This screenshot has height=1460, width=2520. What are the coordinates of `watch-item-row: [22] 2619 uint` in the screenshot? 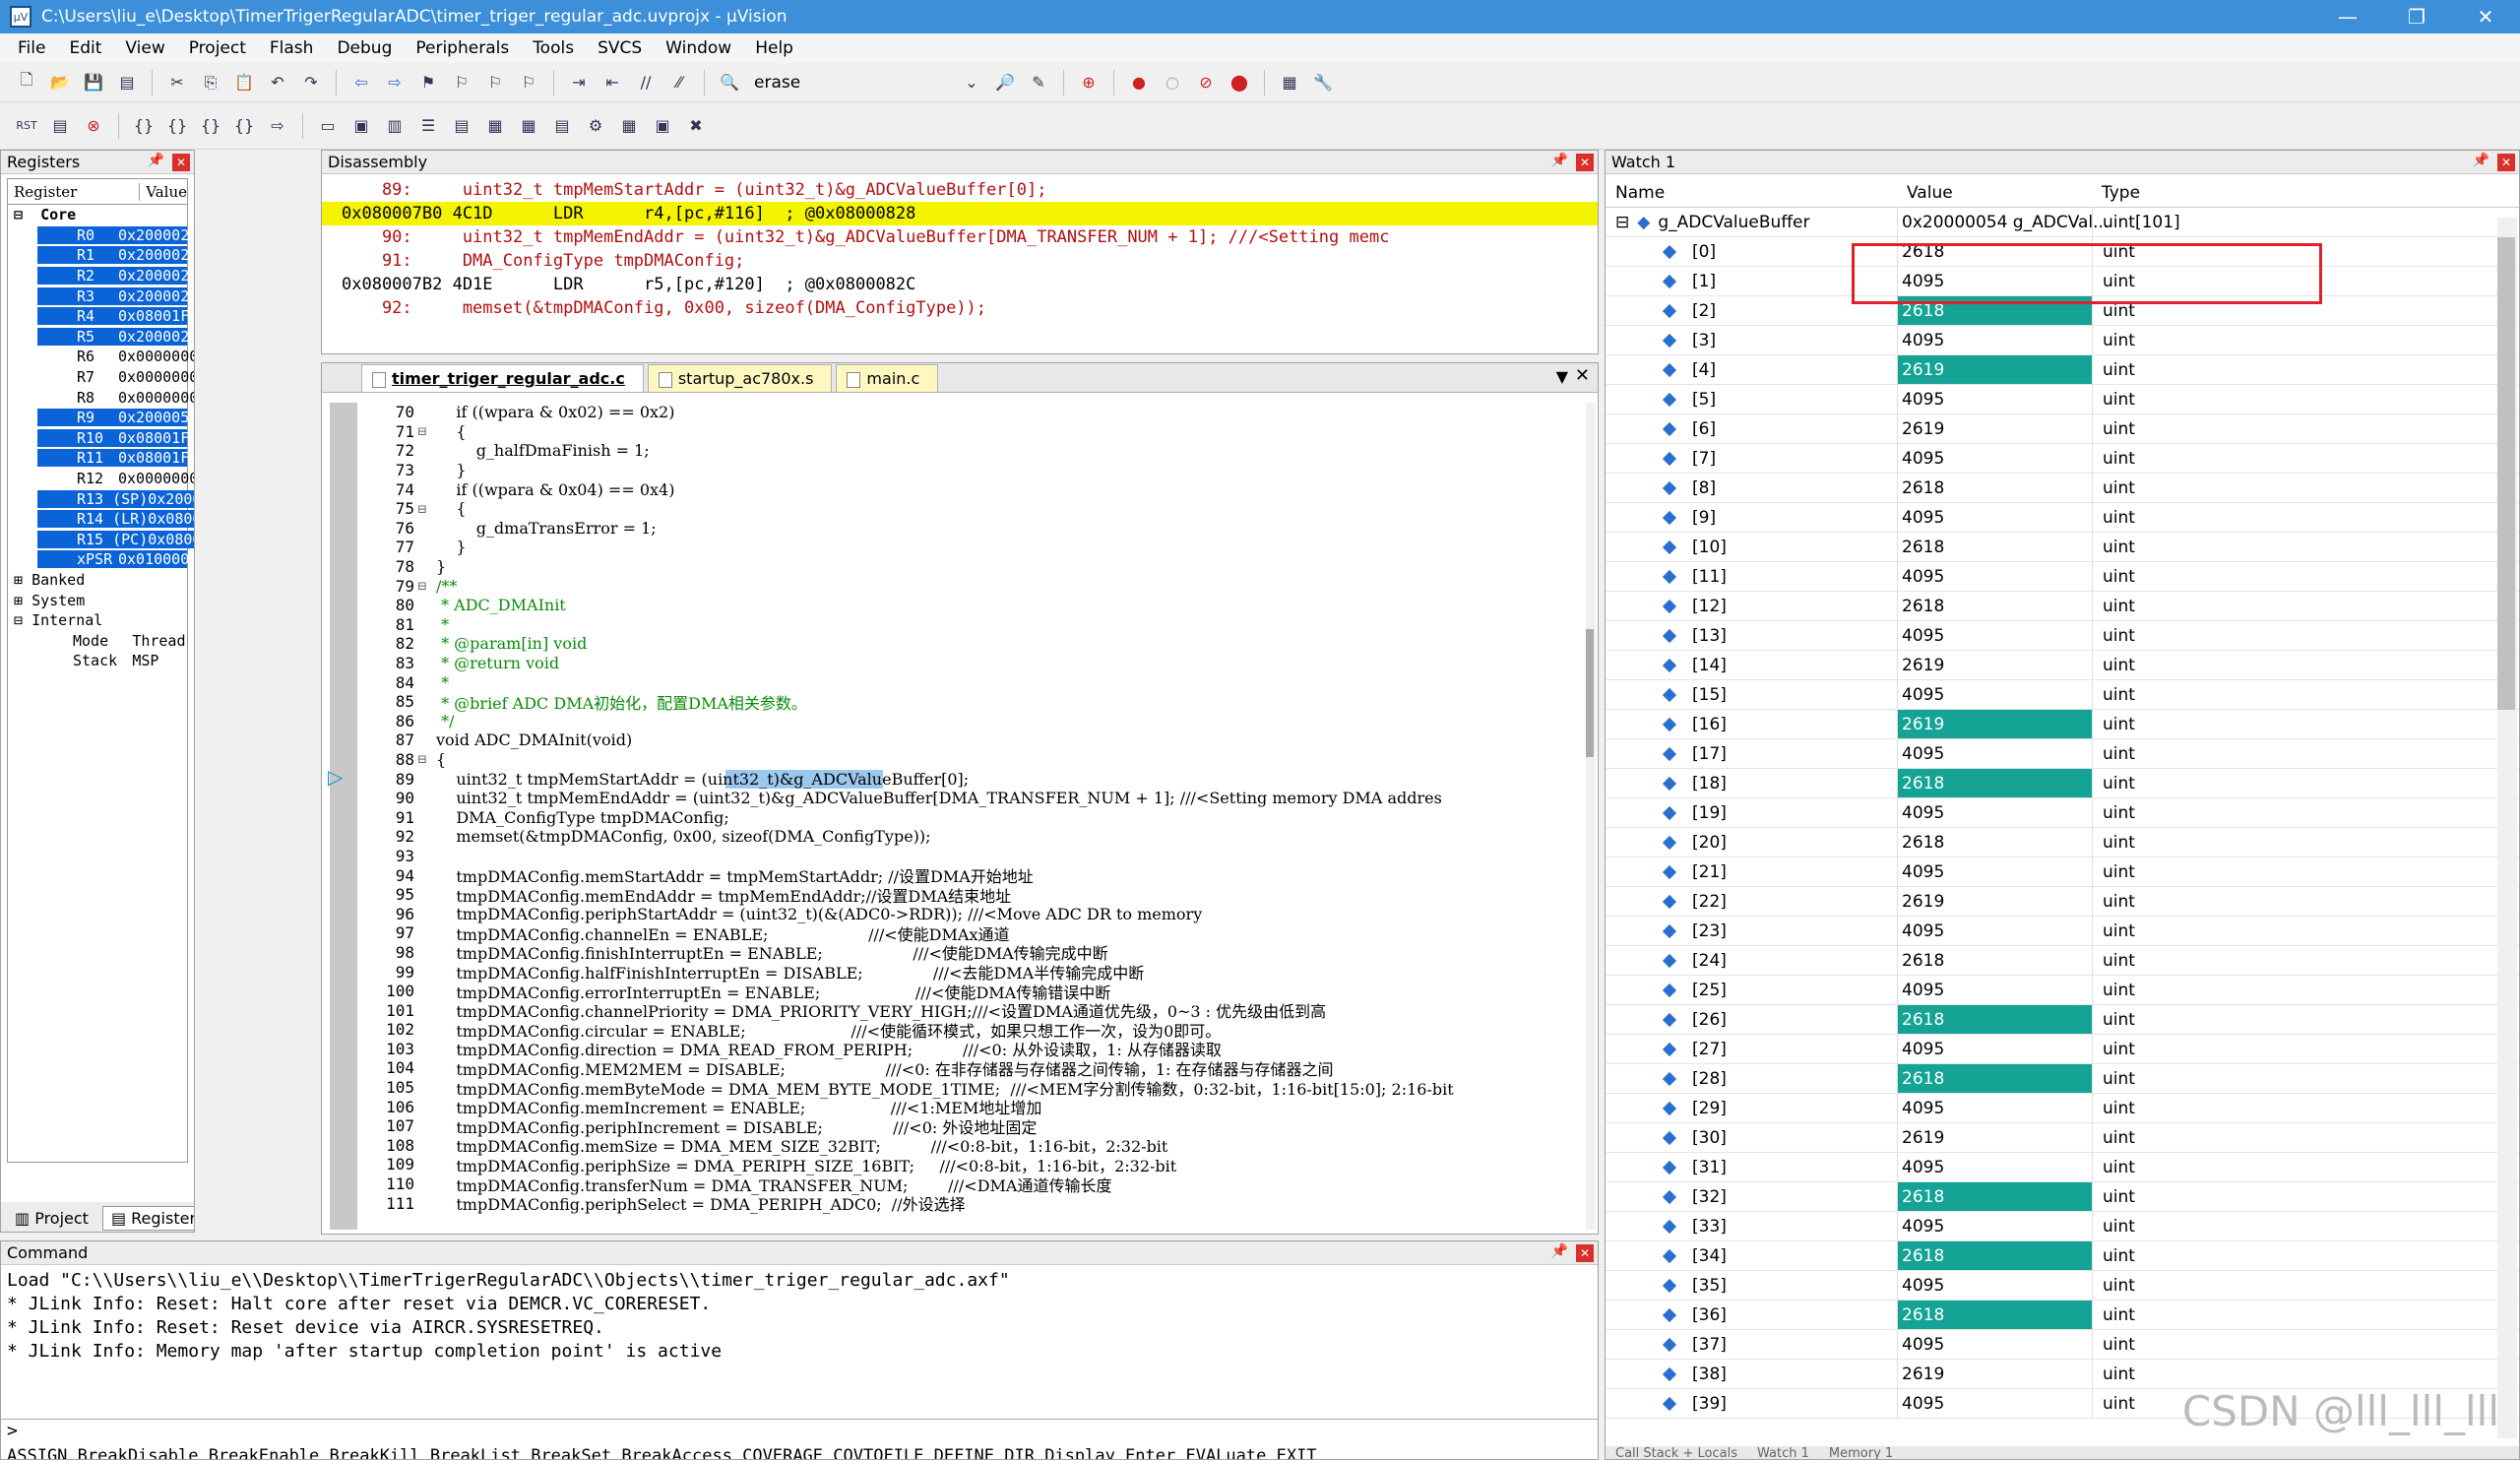 It's located at (2062, 902).